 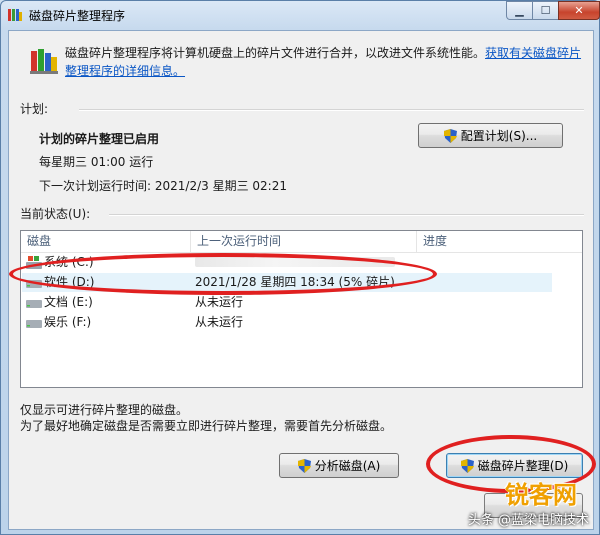 I want to click on column-header-last-run: 上一次运行时间, so click(x=304, y=241).